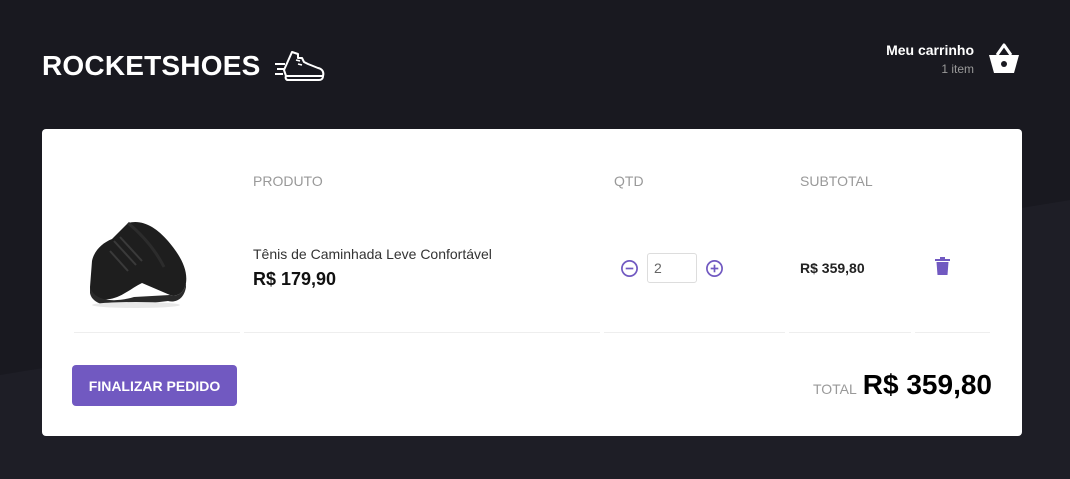 This screenshot has height=479, width=1070. Describe the element at coordinates (957, 69) in the screenshot. I see `cart-count: 1 item` at that location.